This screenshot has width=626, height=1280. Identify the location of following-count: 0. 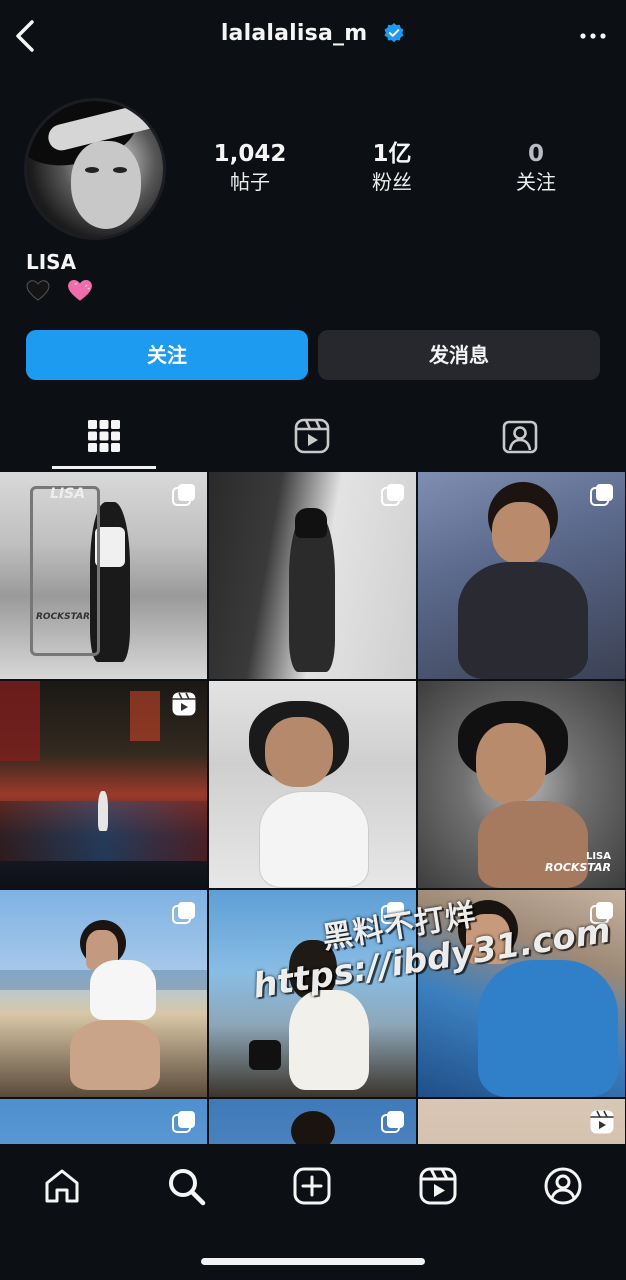
(535, 154).